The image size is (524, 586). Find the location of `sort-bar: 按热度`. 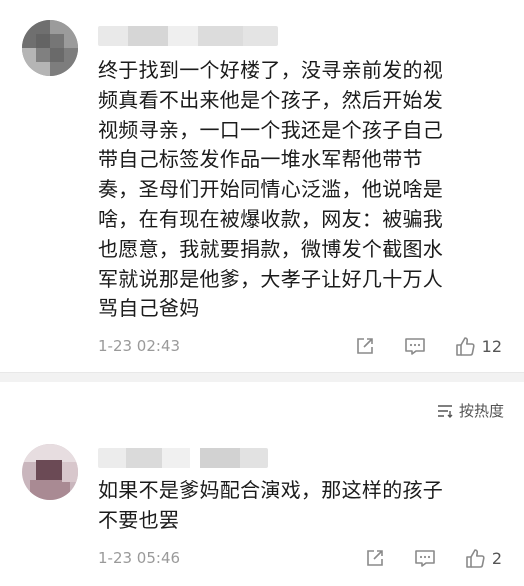

sort-bar: 按热度 is located at coordinates (262, 407).